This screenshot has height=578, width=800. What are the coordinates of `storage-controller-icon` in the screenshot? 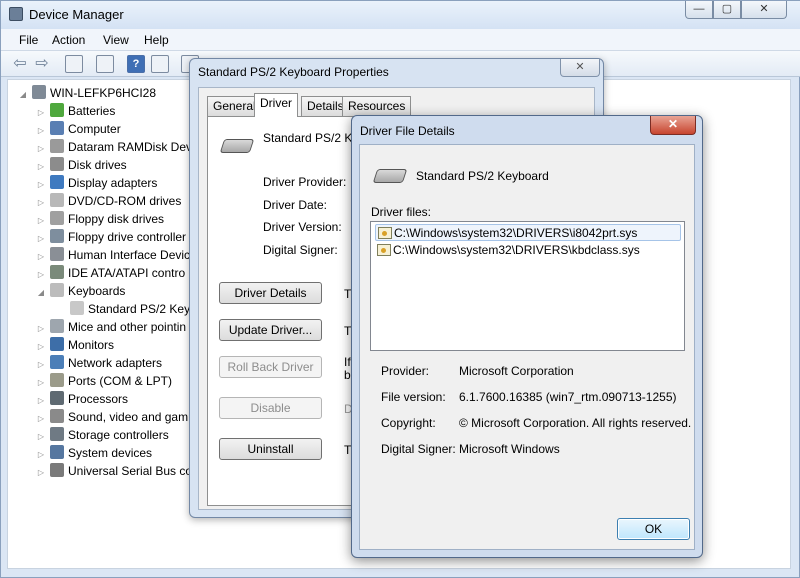 It's located at (57, 434).